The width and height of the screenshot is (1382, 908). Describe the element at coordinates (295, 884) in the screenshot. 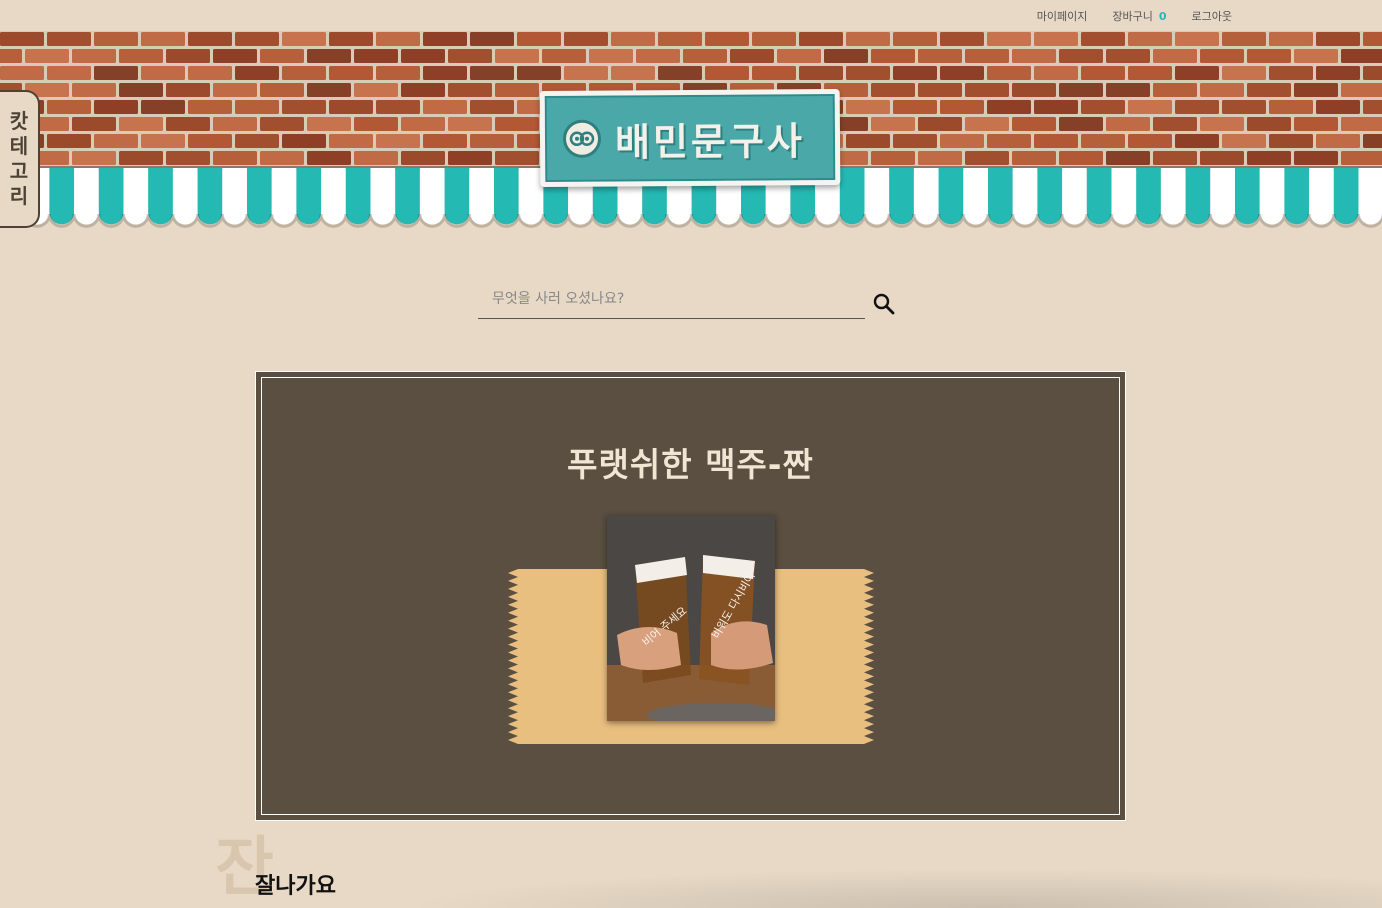

I see `section-title: 잘나가요` at that location.